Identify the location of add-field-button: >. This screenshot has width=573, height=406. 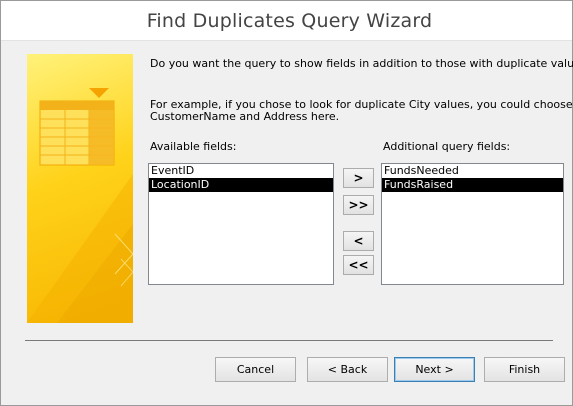
(358, 178).